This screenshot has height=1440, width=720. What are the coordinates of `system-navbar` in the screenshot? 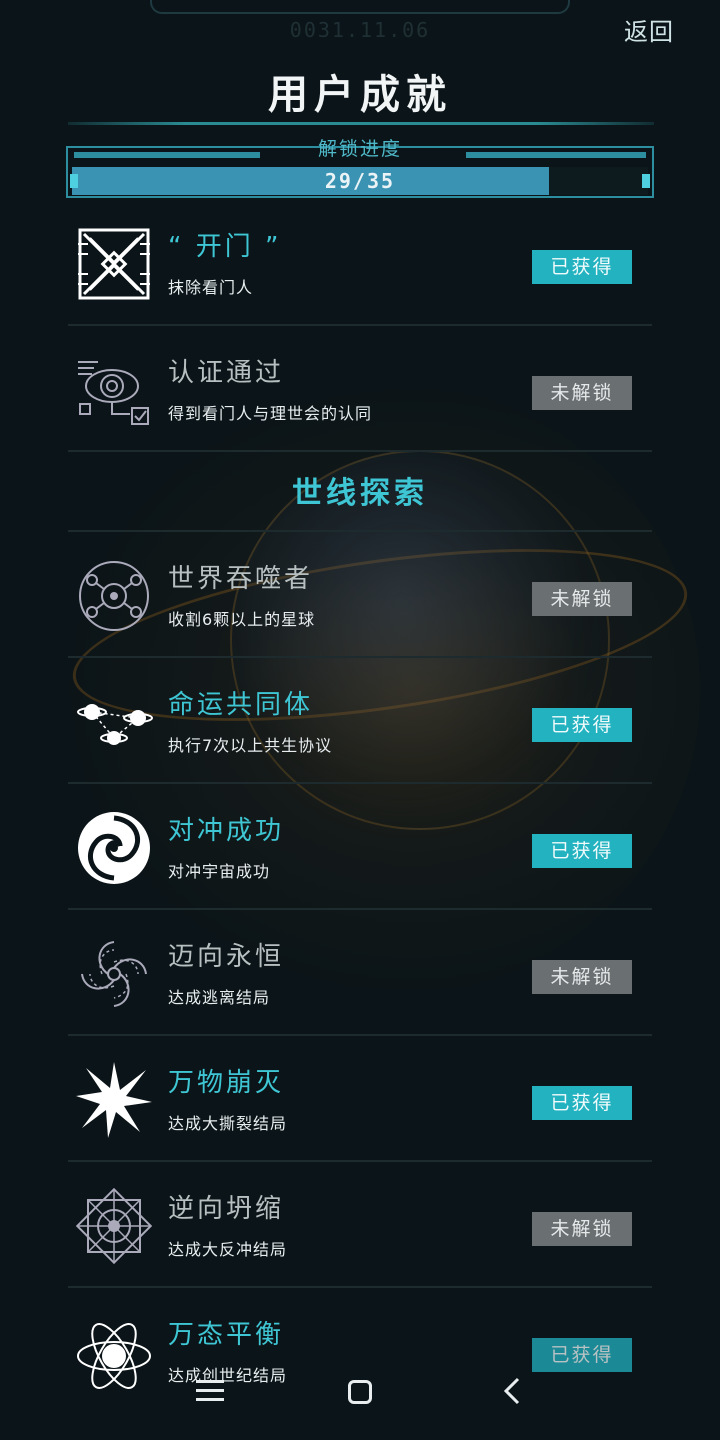 It's located at (360, 1392).